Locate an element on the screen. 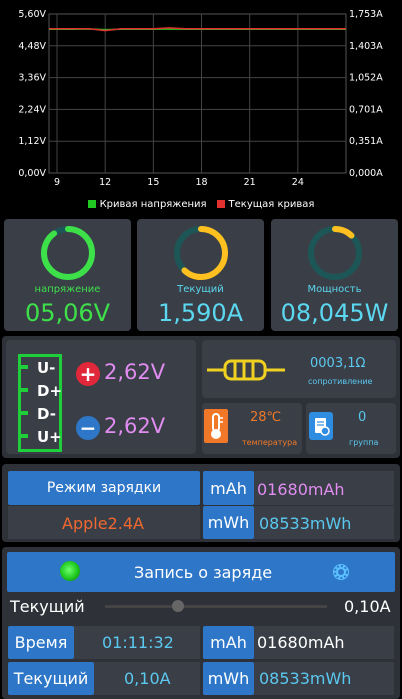 This screenshot has height=699, width=402. current-gauge-card: Текущий 1,590A is located at coordinates (200, 275).